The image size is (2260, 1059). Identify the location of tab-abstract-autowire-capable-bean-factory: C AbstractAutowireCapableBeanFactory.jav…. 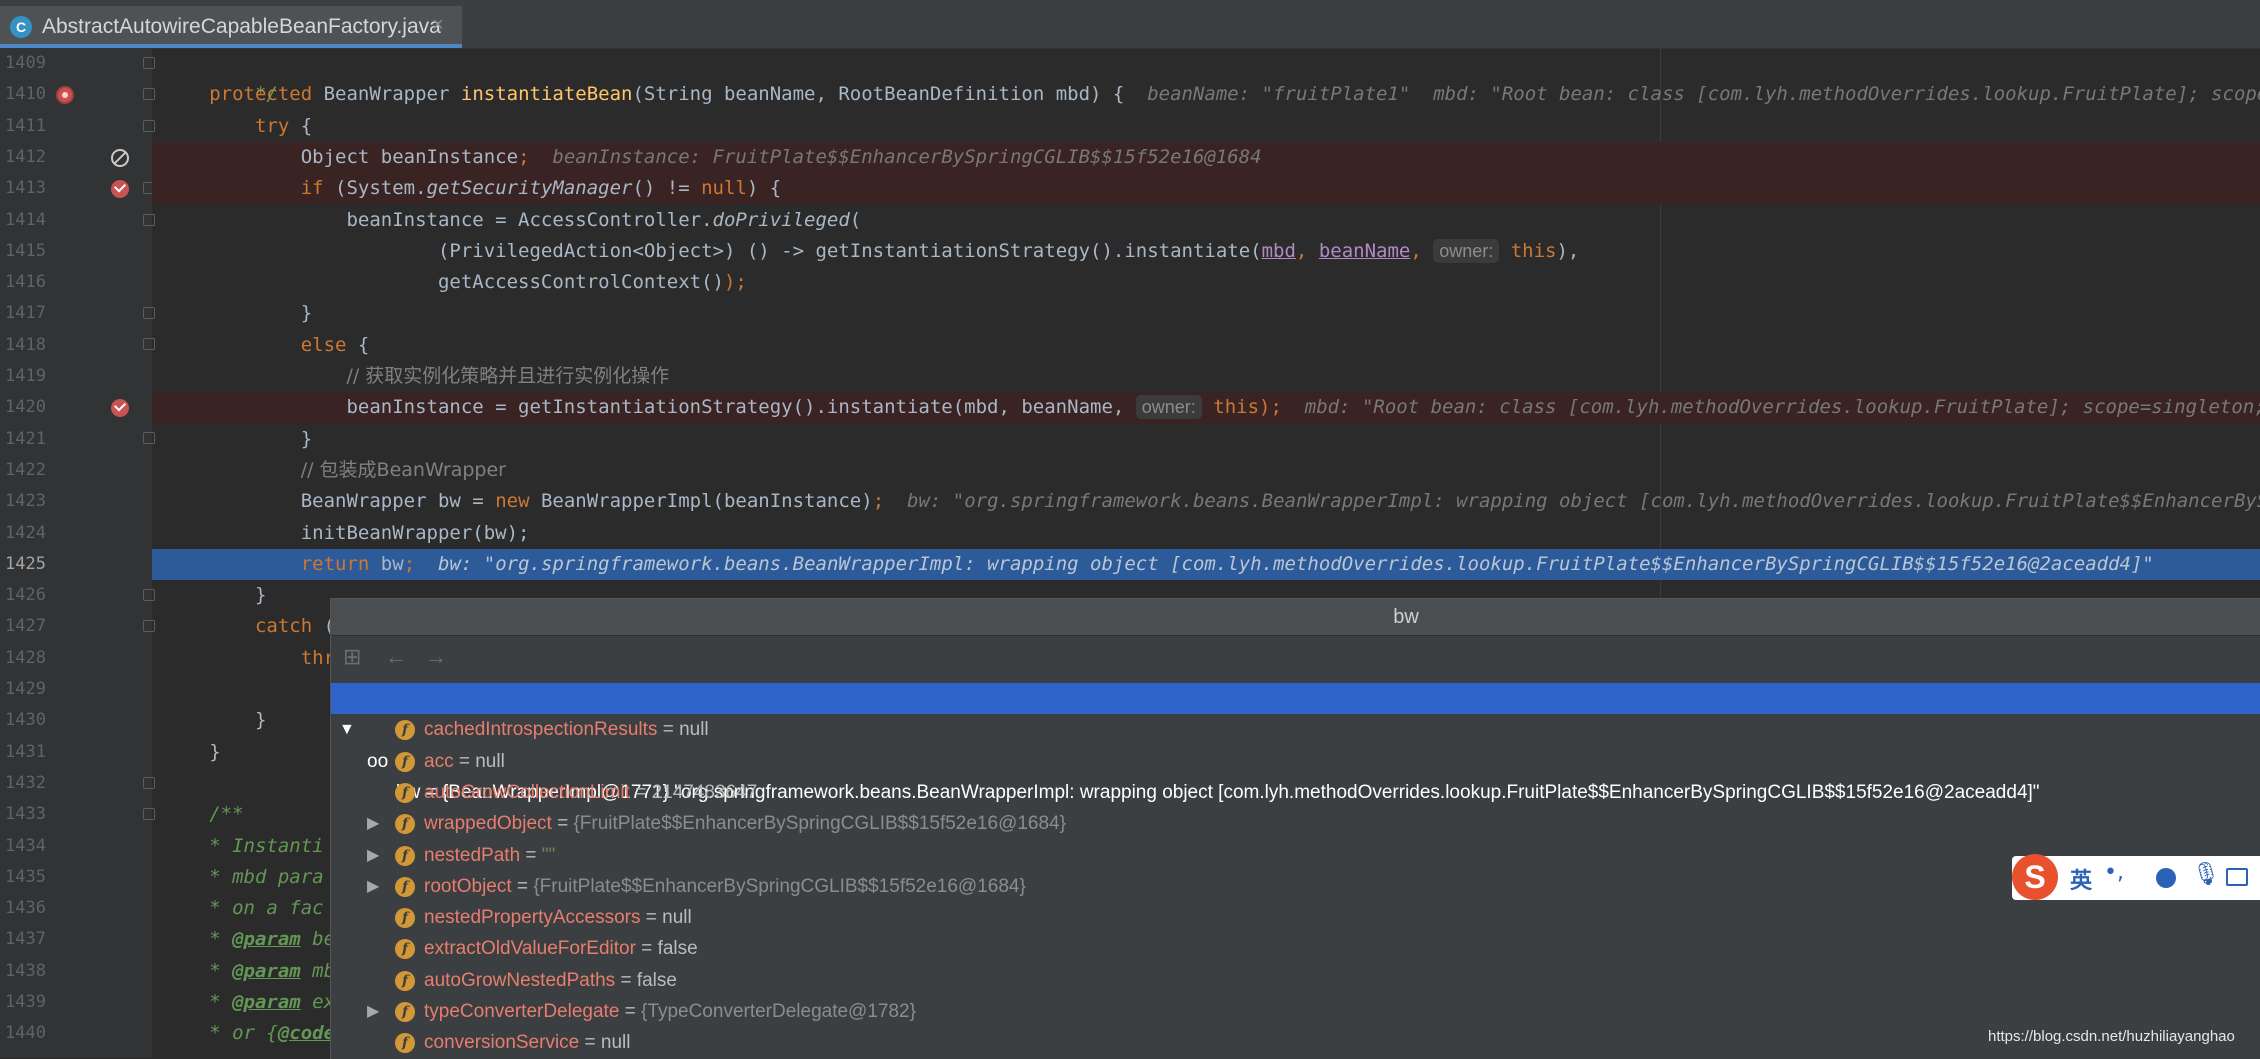
(231, 27).